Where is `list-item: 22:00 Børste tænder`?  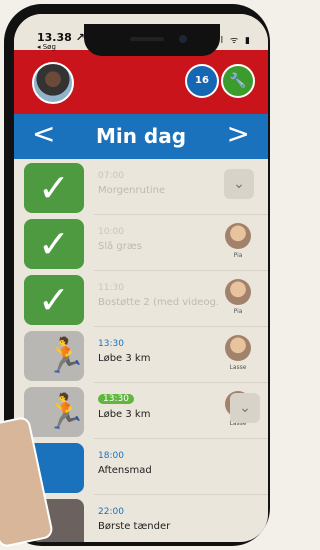 list-item: 22:00 Børste tænder is located at coordinates (141, 518).